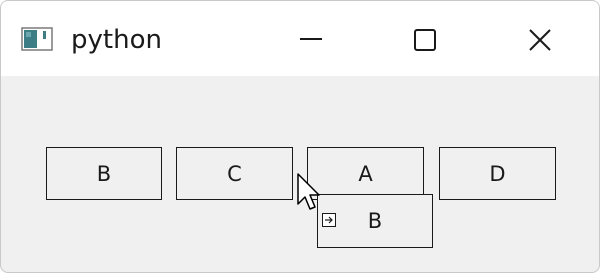  I want to click on minimize-icon, so click(311, 39).